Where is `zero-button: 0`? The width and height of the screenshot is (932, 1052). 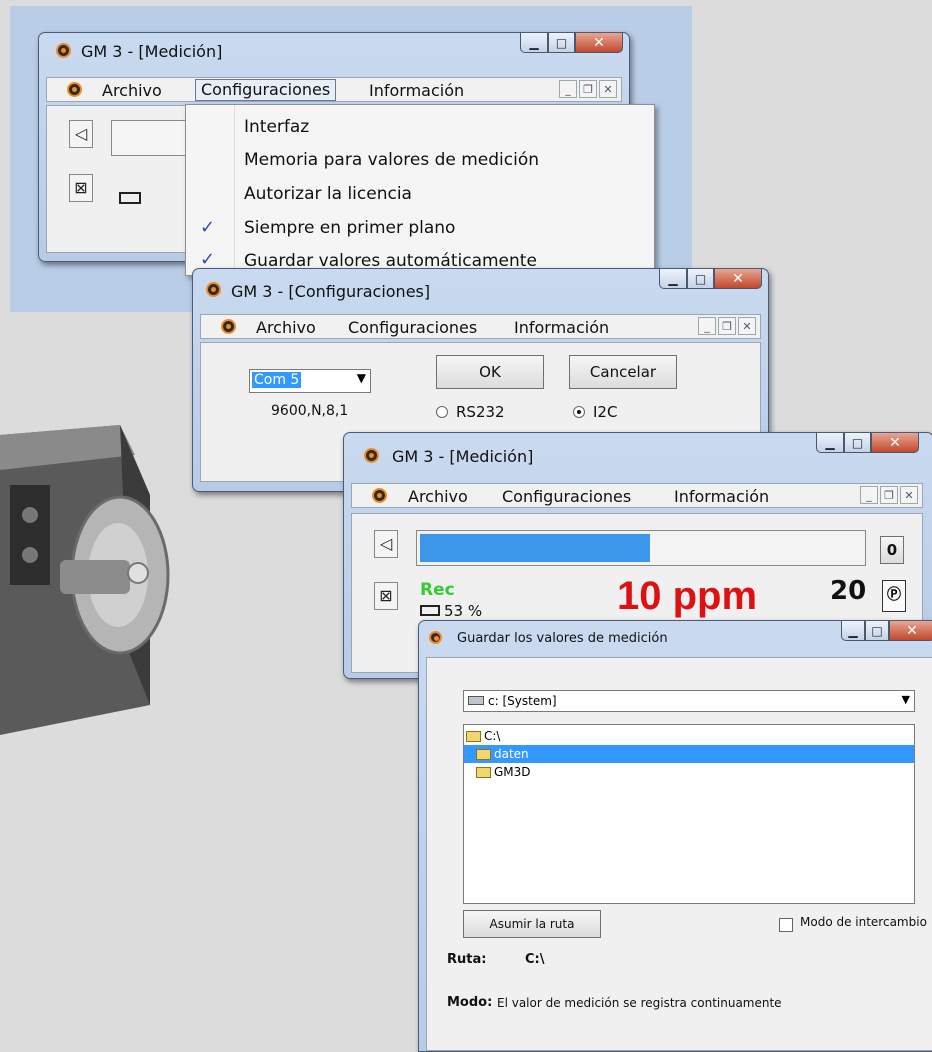 zero-button: 0 is located at coordinates (892, 550).